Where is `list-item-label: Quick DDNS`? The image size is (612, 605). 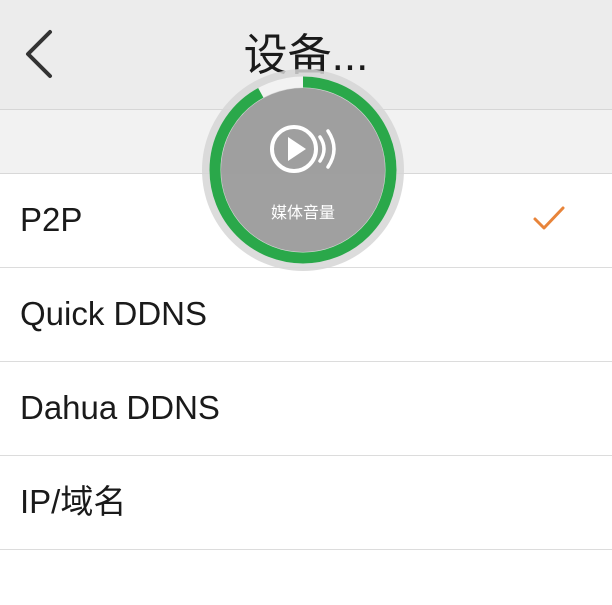
list-item-label: Quick DDNS is located at coordinates (114, 313).